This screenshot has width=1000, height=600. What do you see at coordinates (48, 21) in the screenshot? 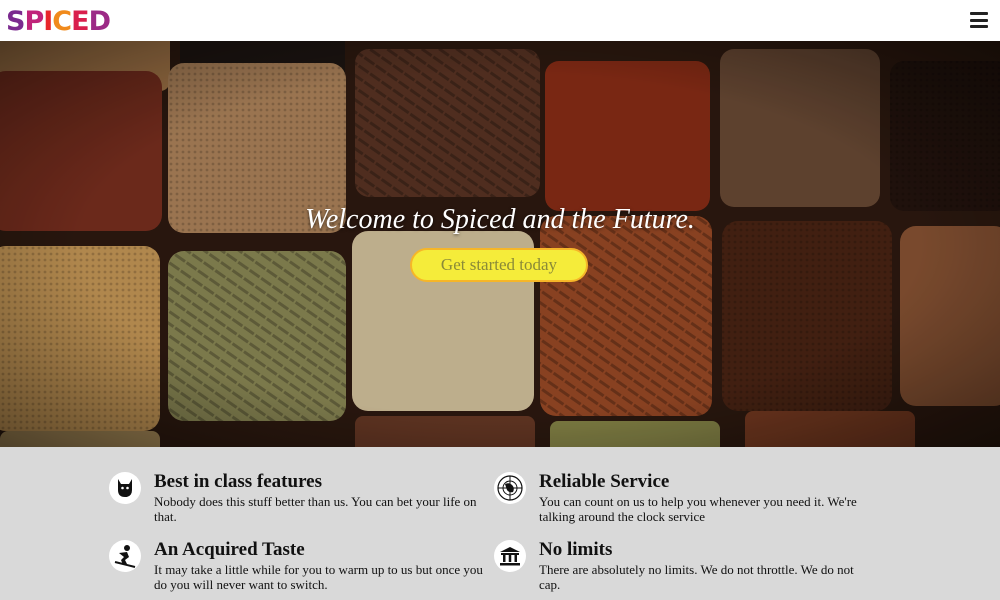
I see `logo-letter-i: I` at bounding box center [48, 21].